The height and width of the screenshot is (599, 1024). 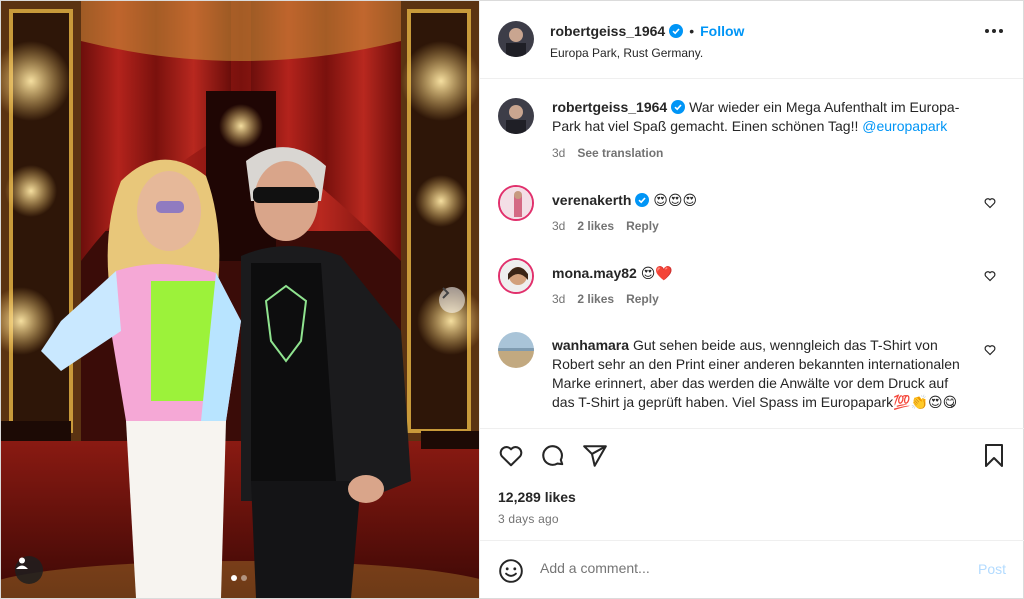 I want to click on user-tag-button, so click(x=29, y=570).